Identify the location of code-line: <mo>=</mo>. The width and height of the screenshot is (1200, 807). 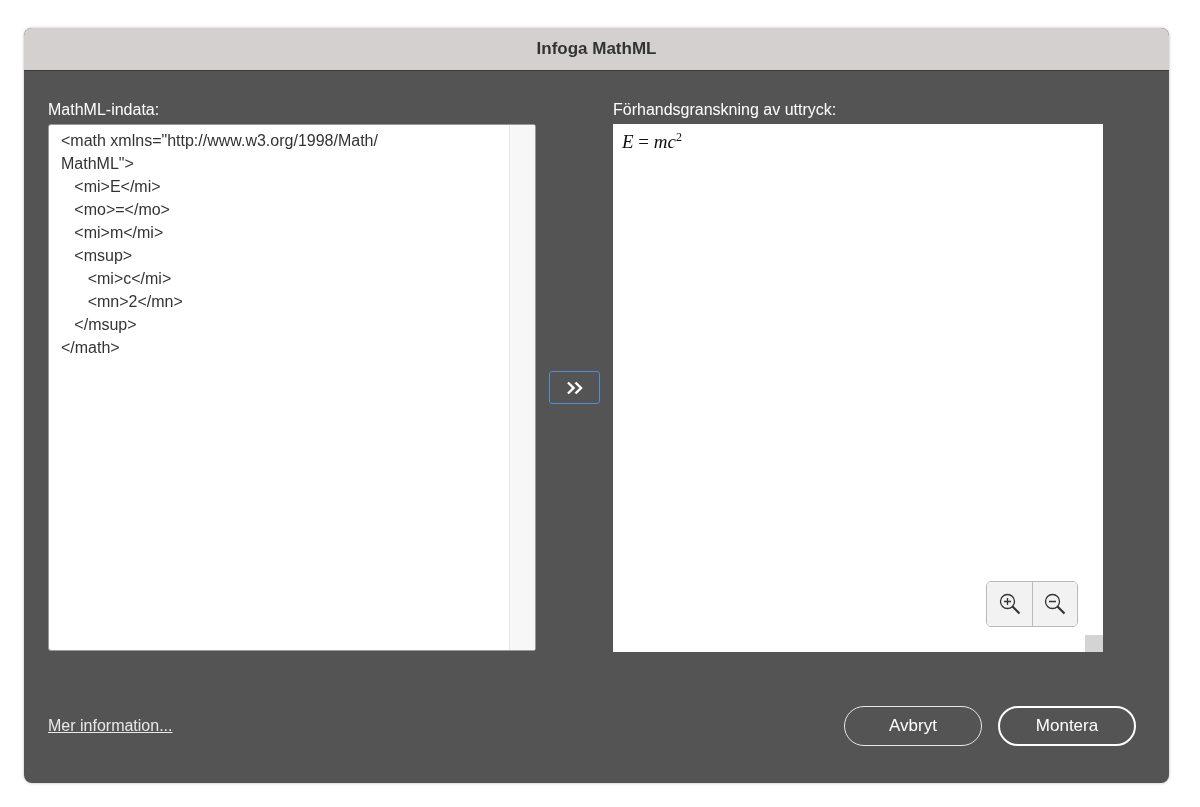
(122, 210).